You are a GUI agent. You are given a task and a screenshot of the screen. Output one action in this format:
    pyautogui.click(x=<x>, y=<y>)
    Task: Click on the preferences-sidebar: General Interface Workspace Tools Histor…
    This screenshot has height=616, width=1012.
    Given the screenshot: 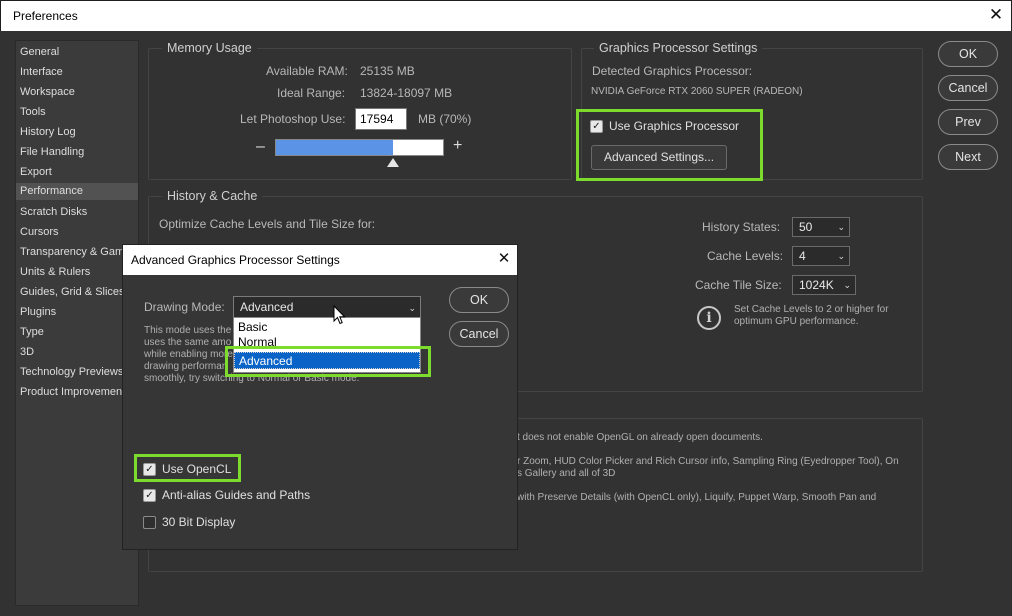 What is the action you would take?
    pyautogui.click(x=77, y=323)
    